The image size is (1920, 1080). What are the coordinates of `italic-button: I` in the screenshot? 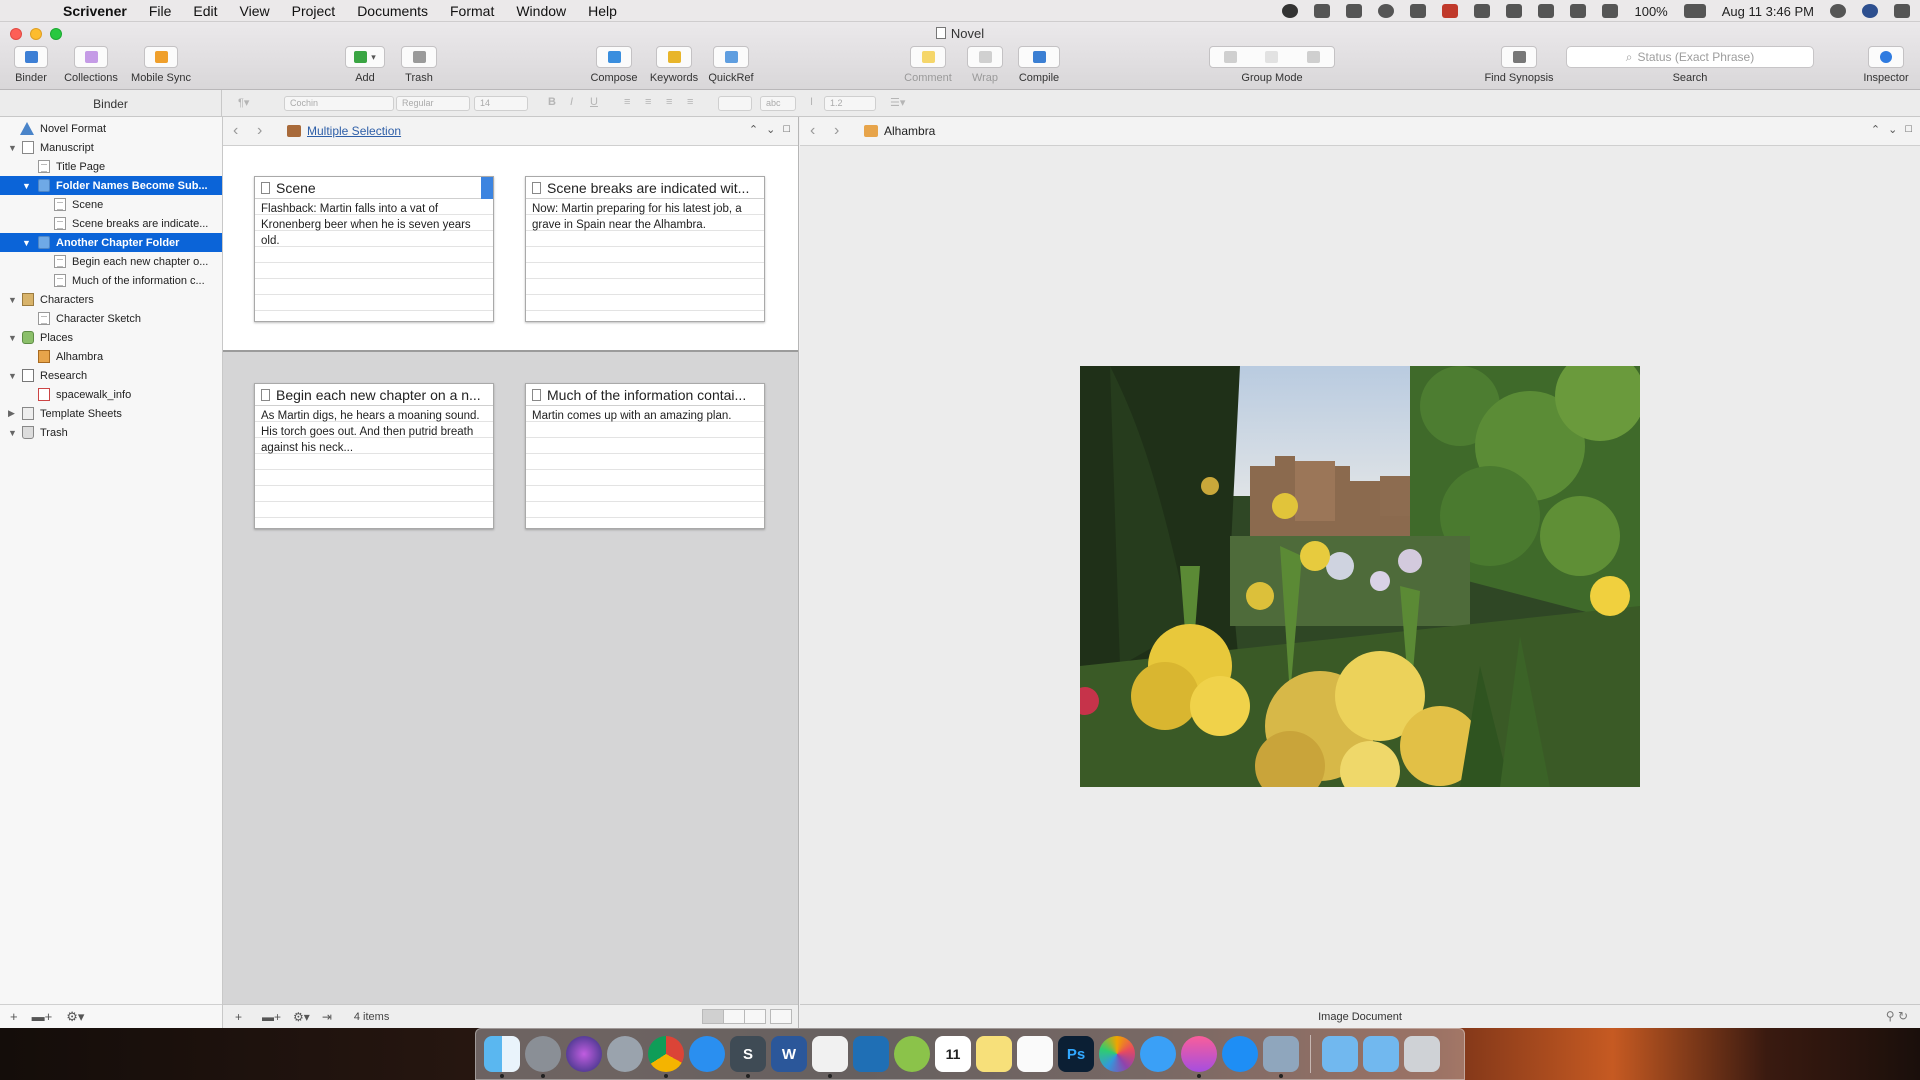 It's located at (571, 102).